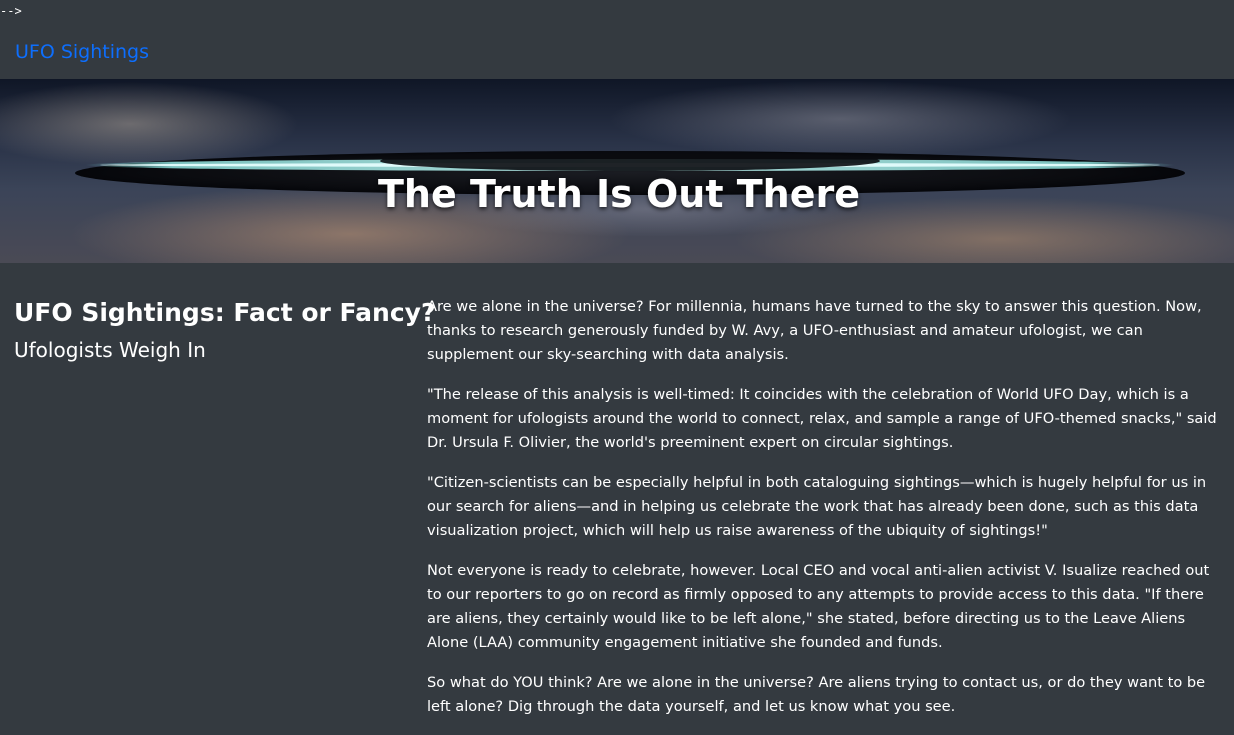 The height and width of the screenshot is (735, 1234). Describe the element at coordinates (619, 194) in the screenshot. I see `hero-title: The Truth Is Out There` at that location.